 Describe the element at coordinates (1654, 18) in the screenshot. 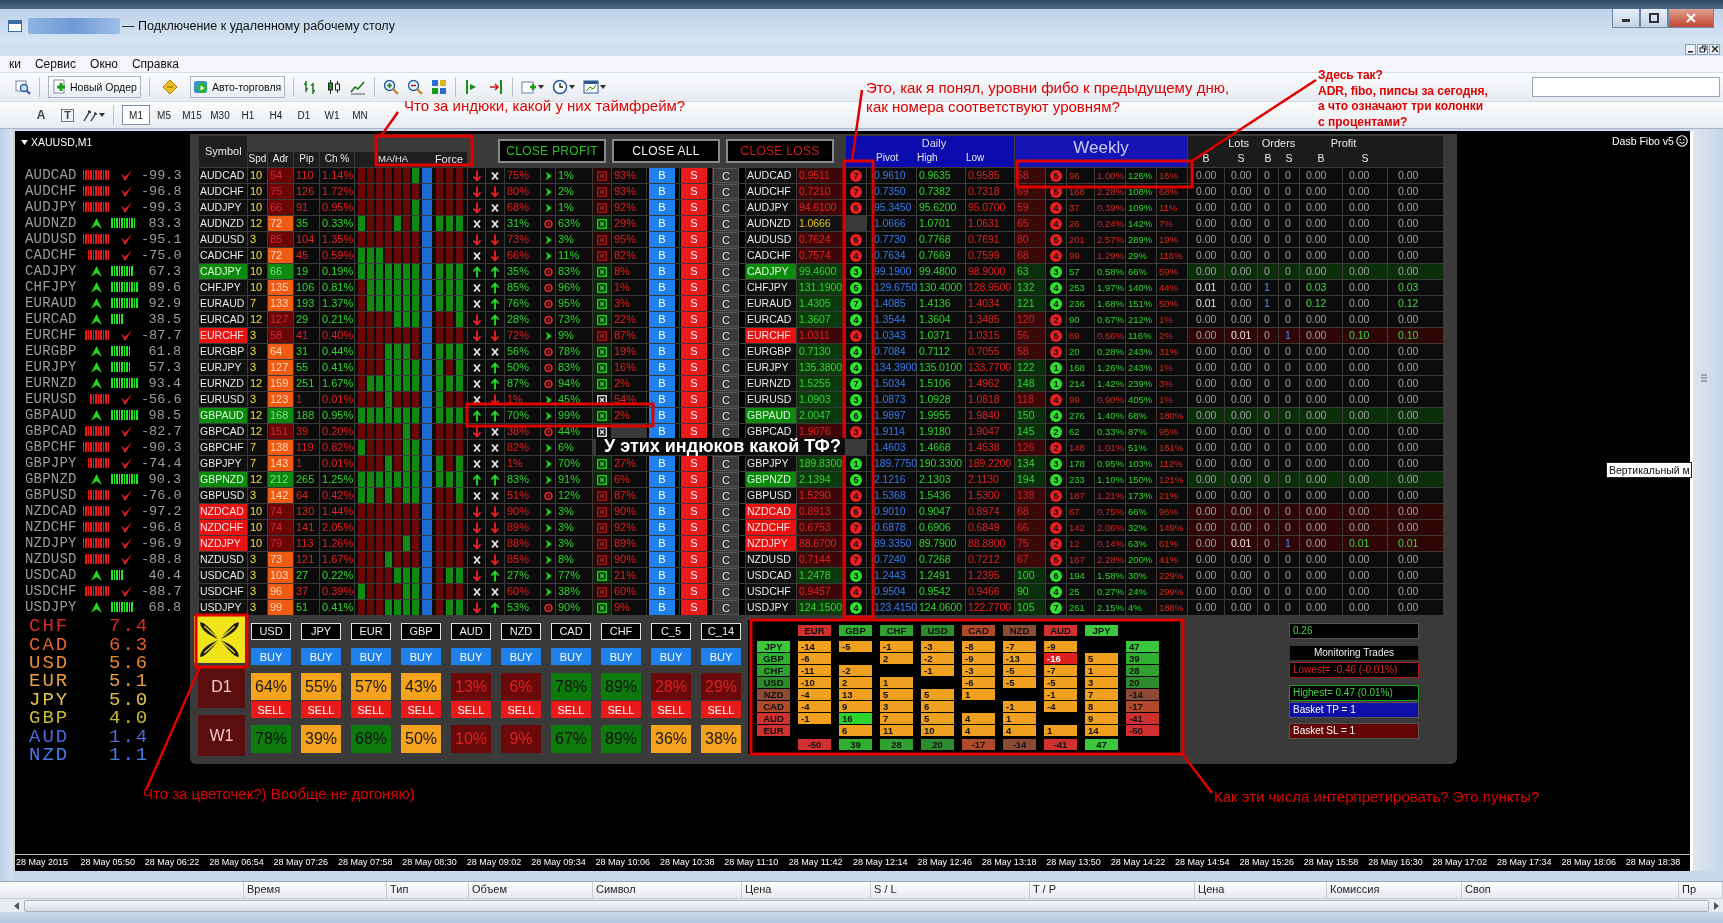

I see `maximize-button` at that location.